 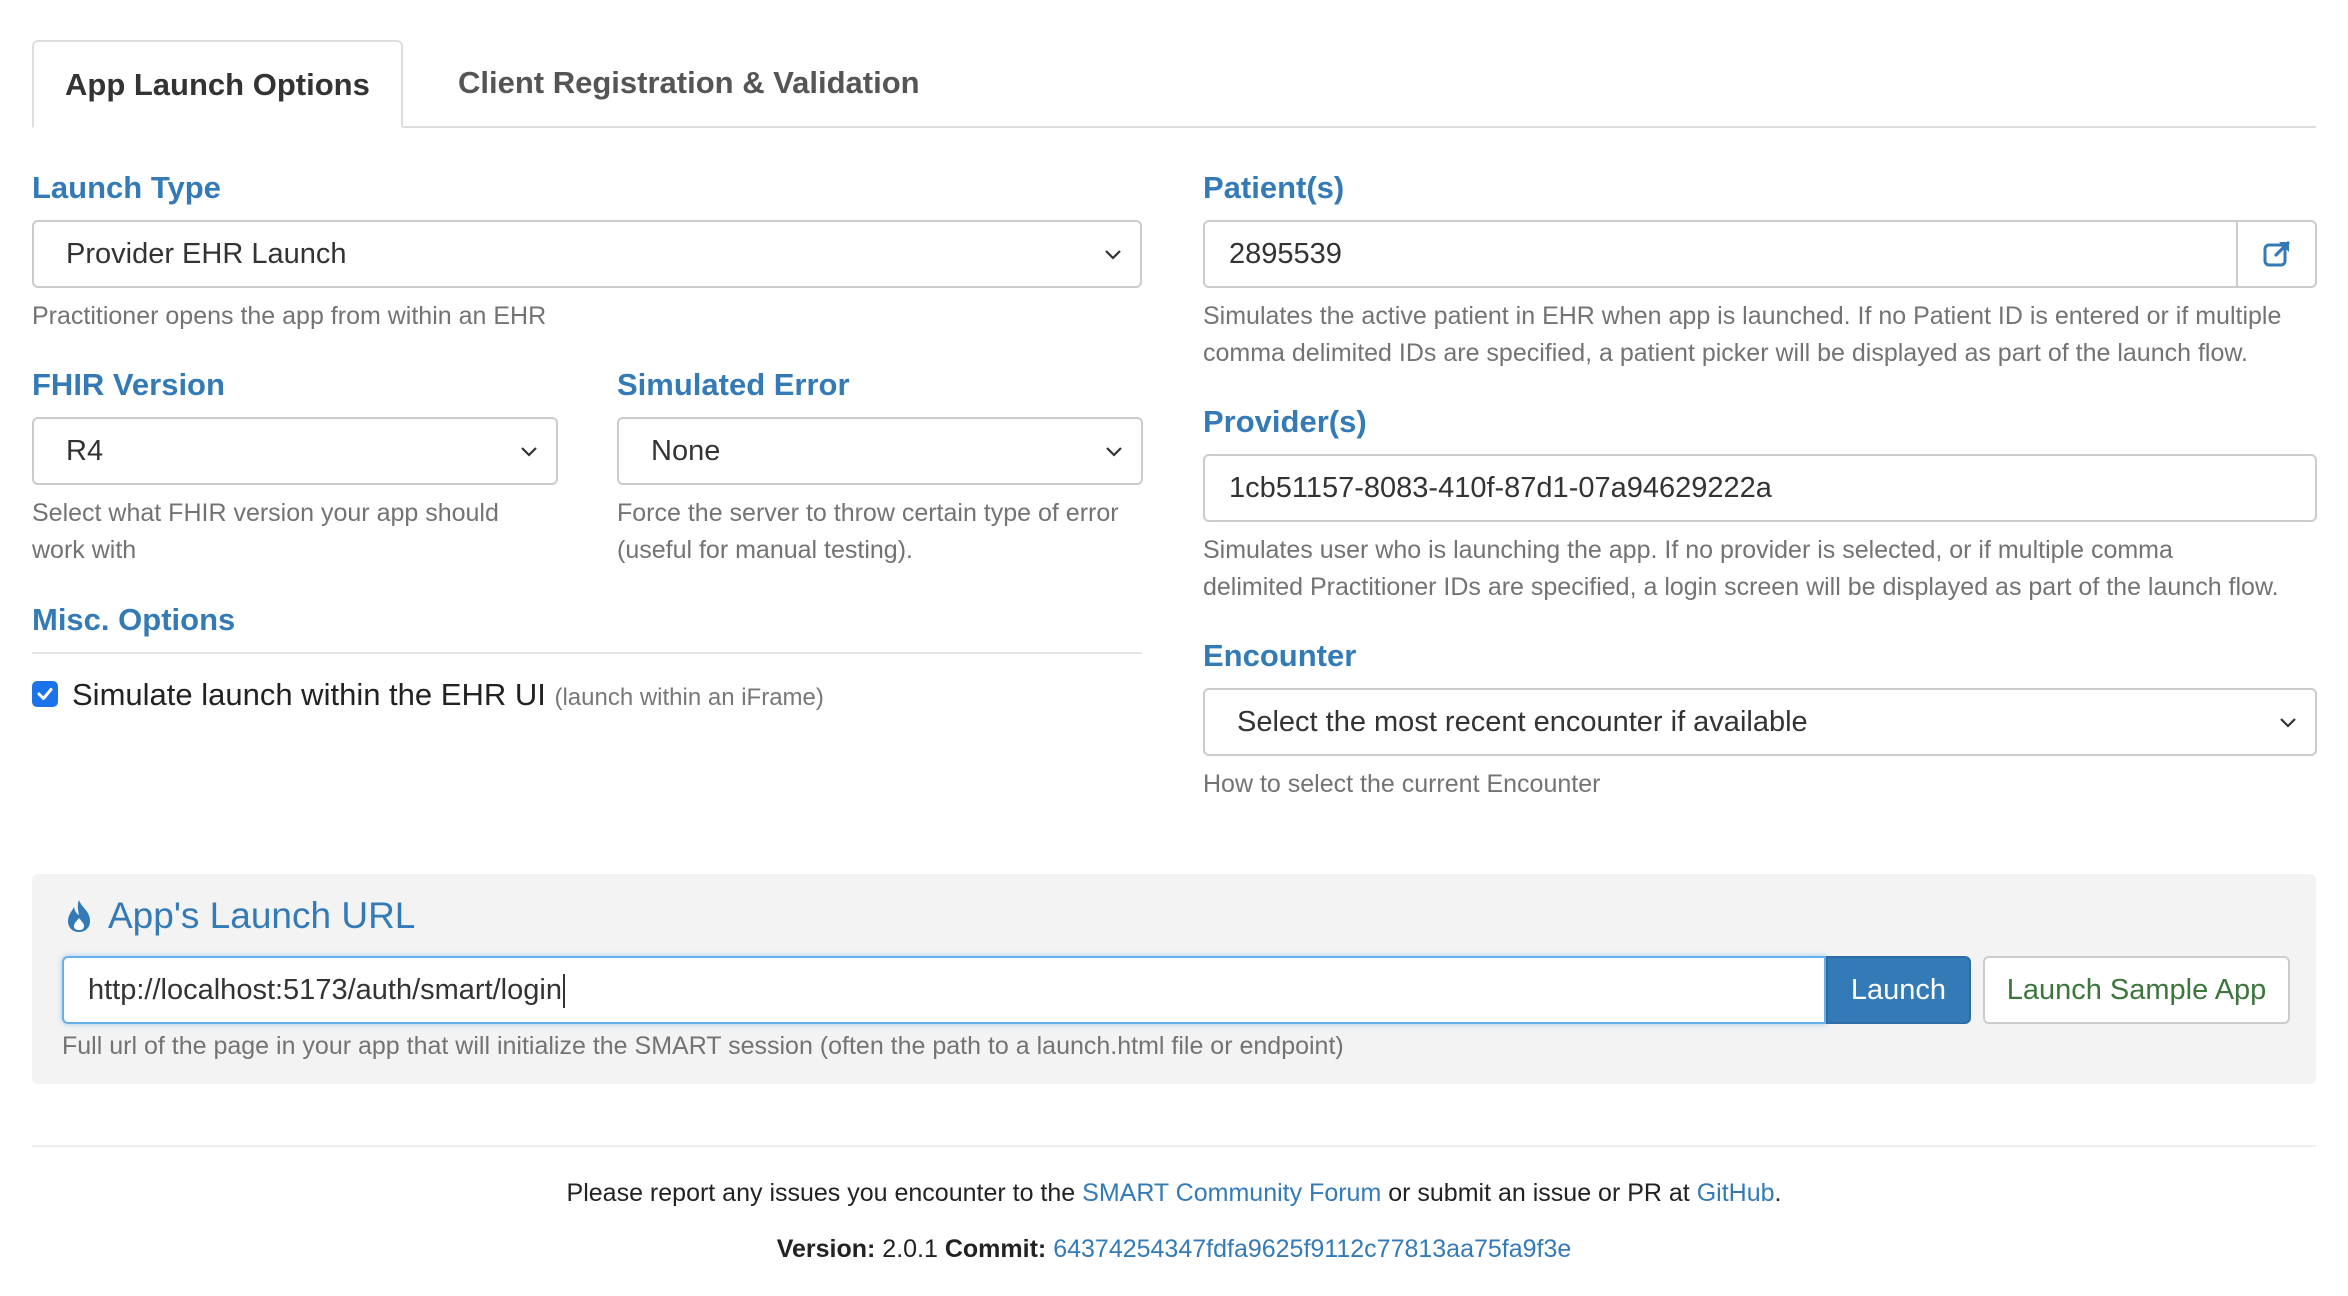 What do you see at coordinates (1760, 488) in the screenshot?
I see `providers-input: 1cb51157-8083-410f-87d1-07a94629222a` at bounding box center [1760, 488].